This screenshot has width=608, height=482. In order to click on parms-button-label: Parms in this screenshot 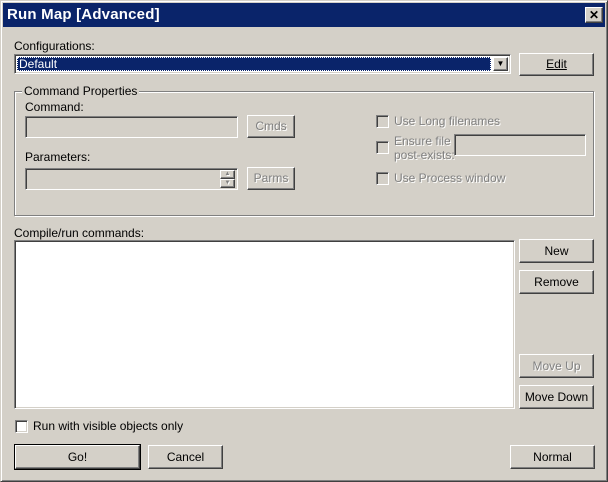, I will do `click(271, 178)`.